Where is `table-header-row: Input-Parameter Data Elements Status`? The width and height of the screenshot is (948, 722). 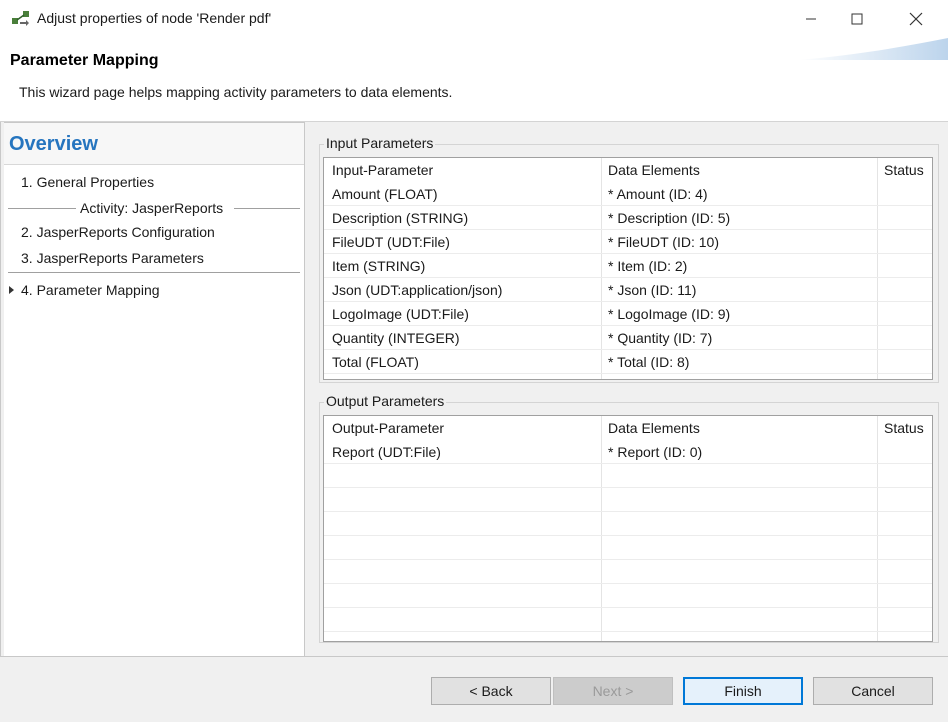 table-header-row: Input-Parameter Data Elements Status is located at coordinates (628, 170).